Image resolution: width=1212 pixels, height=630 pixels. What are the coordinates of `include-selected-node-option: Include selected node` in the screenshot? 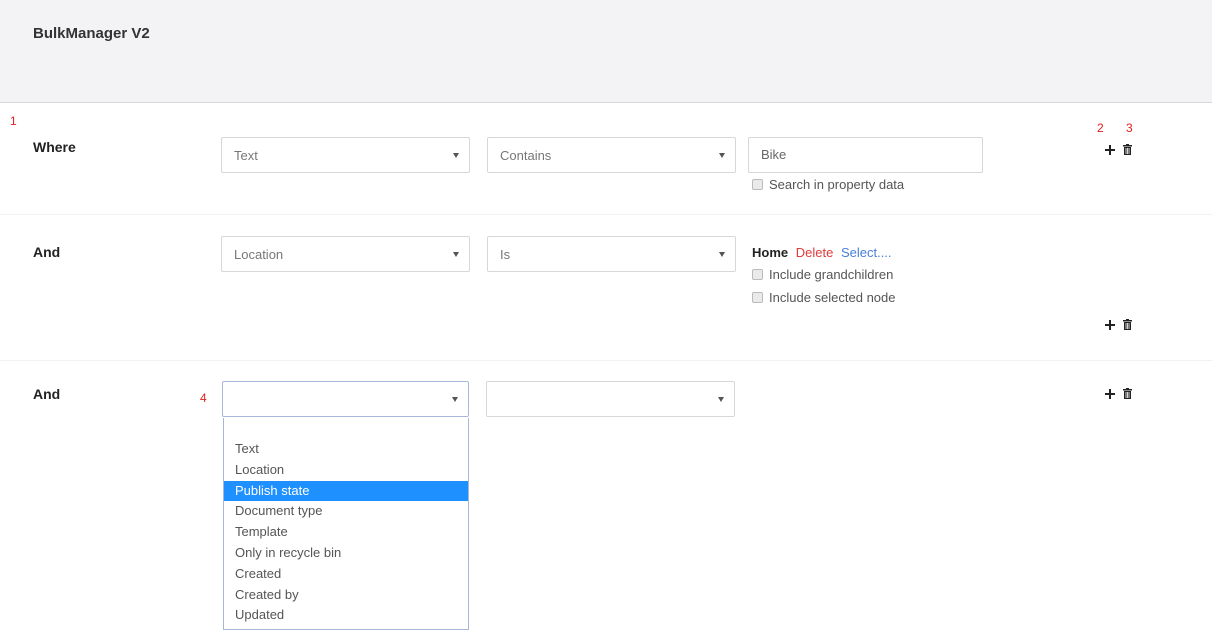 It's located at (823, 297).